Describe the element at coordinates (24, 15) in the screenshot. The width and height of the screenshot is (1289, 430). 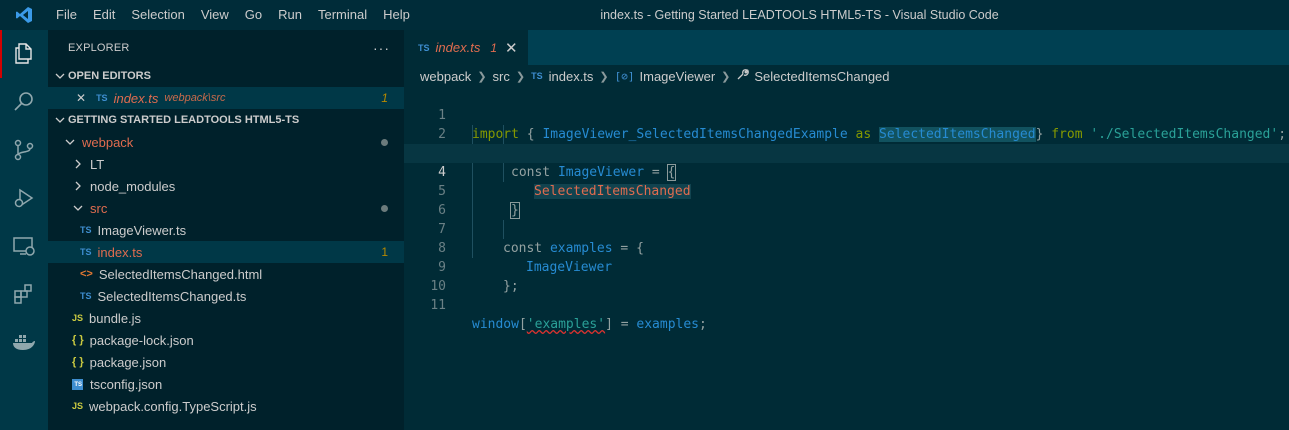
I see `vscode-logo-icon` at that location.